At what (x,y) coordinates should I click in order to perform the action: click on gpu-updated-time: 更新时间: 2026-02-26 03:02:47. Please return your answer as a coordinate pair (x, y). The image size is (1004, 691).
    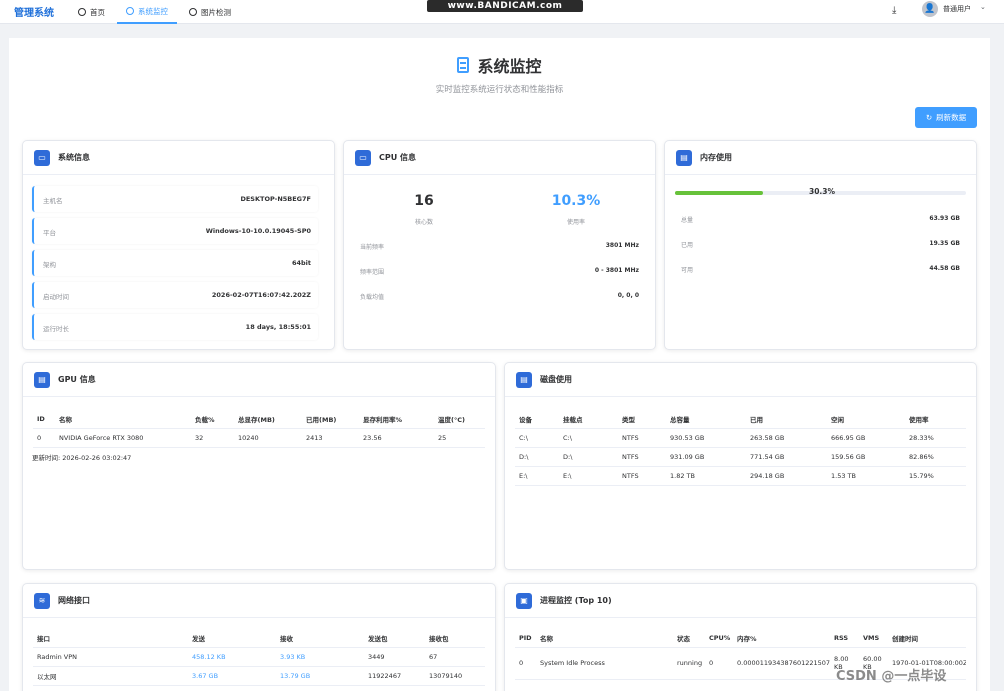
    Looking at the image, I should click on (82, 458).